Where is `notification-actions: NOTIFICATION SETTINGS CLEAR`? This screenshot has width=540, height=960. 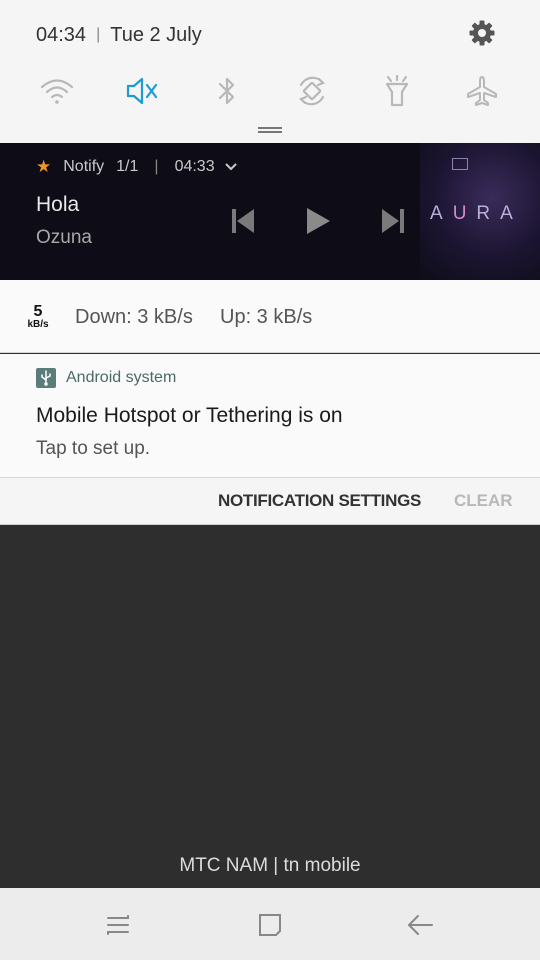 notification-actions: NOTIFICATION SETTINGS CLEAR is located at coordinates (270, 501).